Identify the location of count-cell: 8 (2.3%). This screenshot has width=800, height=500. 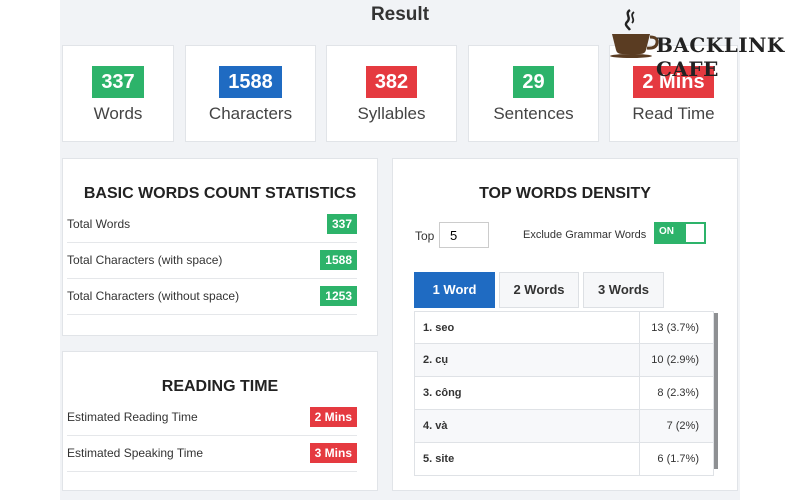
(678, 393).